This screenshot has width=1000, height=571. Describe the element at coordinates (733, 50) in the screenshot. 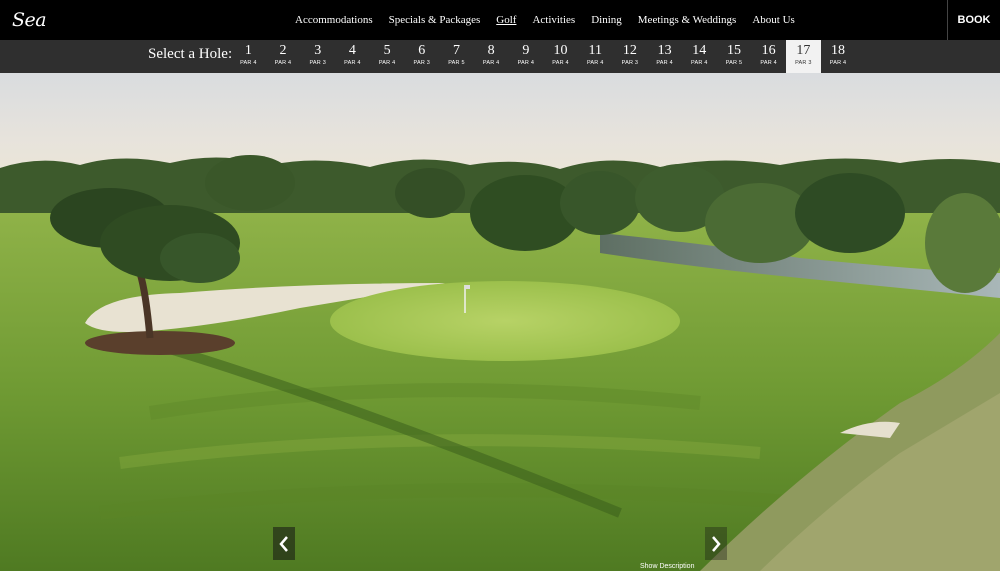

I see `hole-number: 15` at that location.